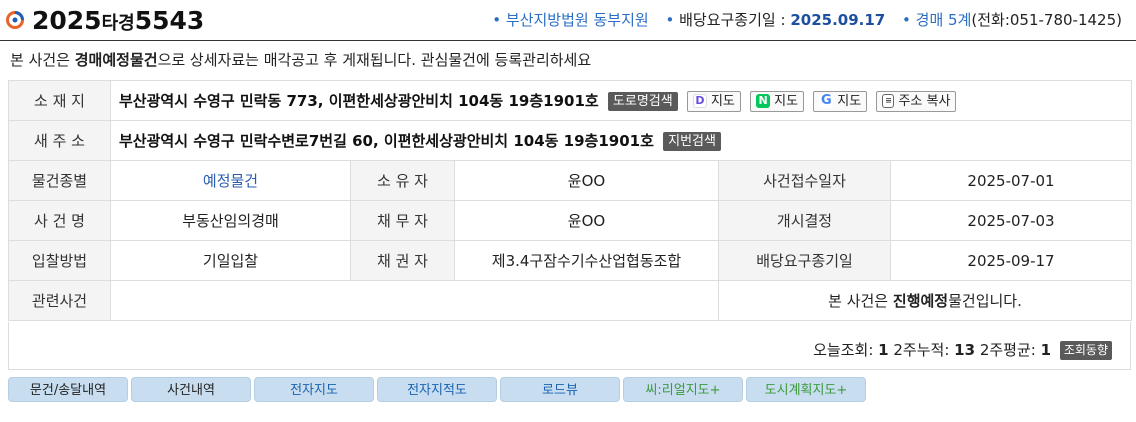 This screenshot has height=422, width=1136. Describe the element at coordinates (1085, 350) in the screenshot. I see `view-trend-button: 조회동향` at that location.